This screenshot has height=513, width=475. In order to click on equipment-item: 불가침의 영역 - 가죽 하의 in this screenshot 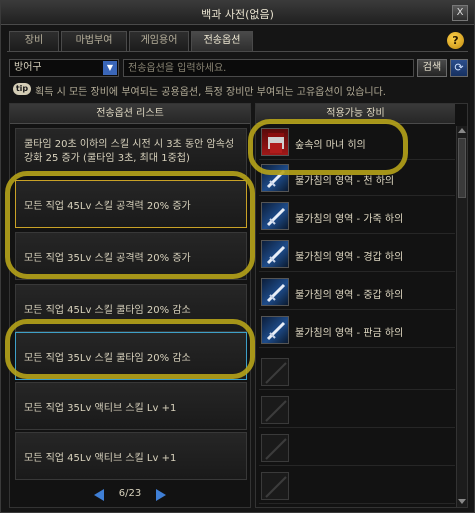, I will do `click(357, 217)`.